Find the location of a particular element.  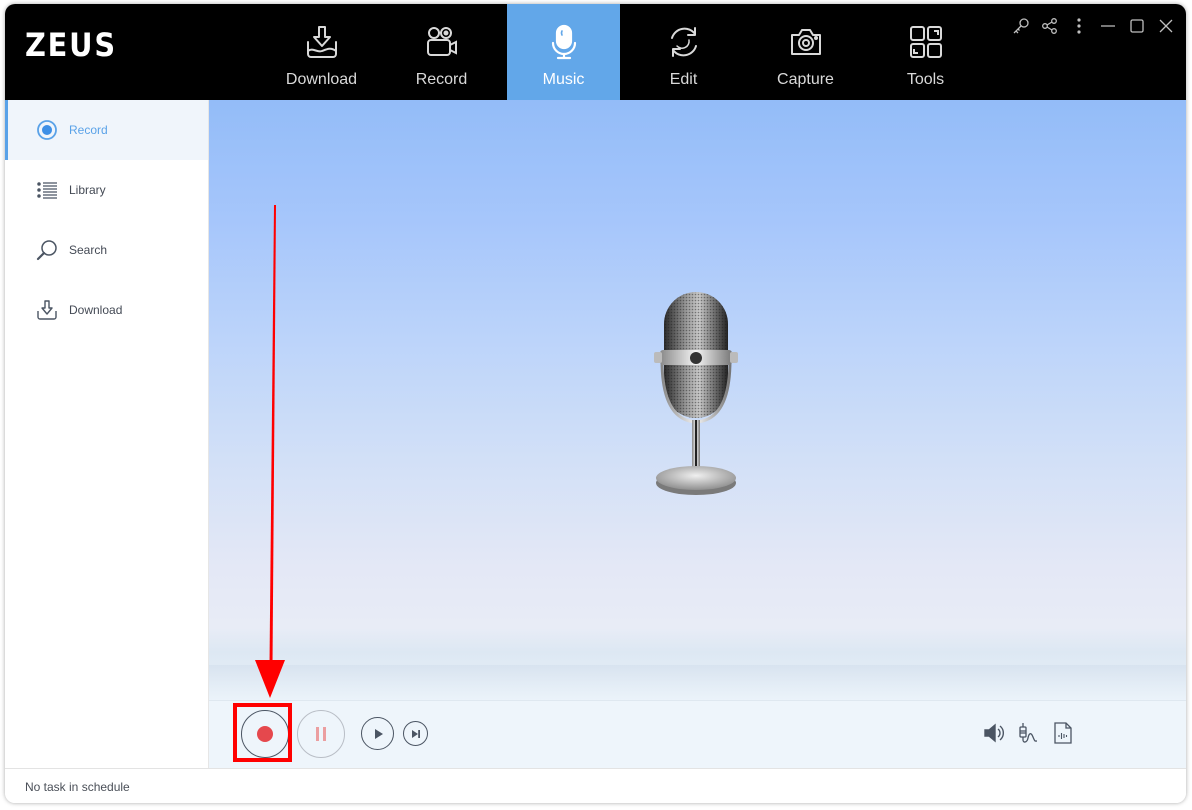

annotation-arrow is located at coordinates (270, 451).